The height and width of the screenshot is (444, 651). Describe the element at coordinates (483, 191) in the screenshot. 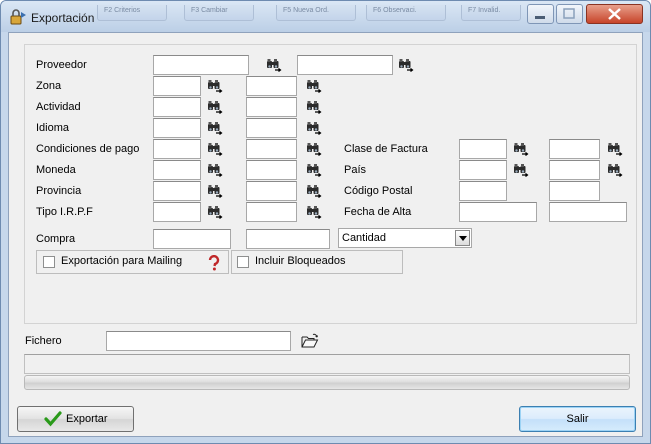

I see `codigo-postal-from-input` at that location.